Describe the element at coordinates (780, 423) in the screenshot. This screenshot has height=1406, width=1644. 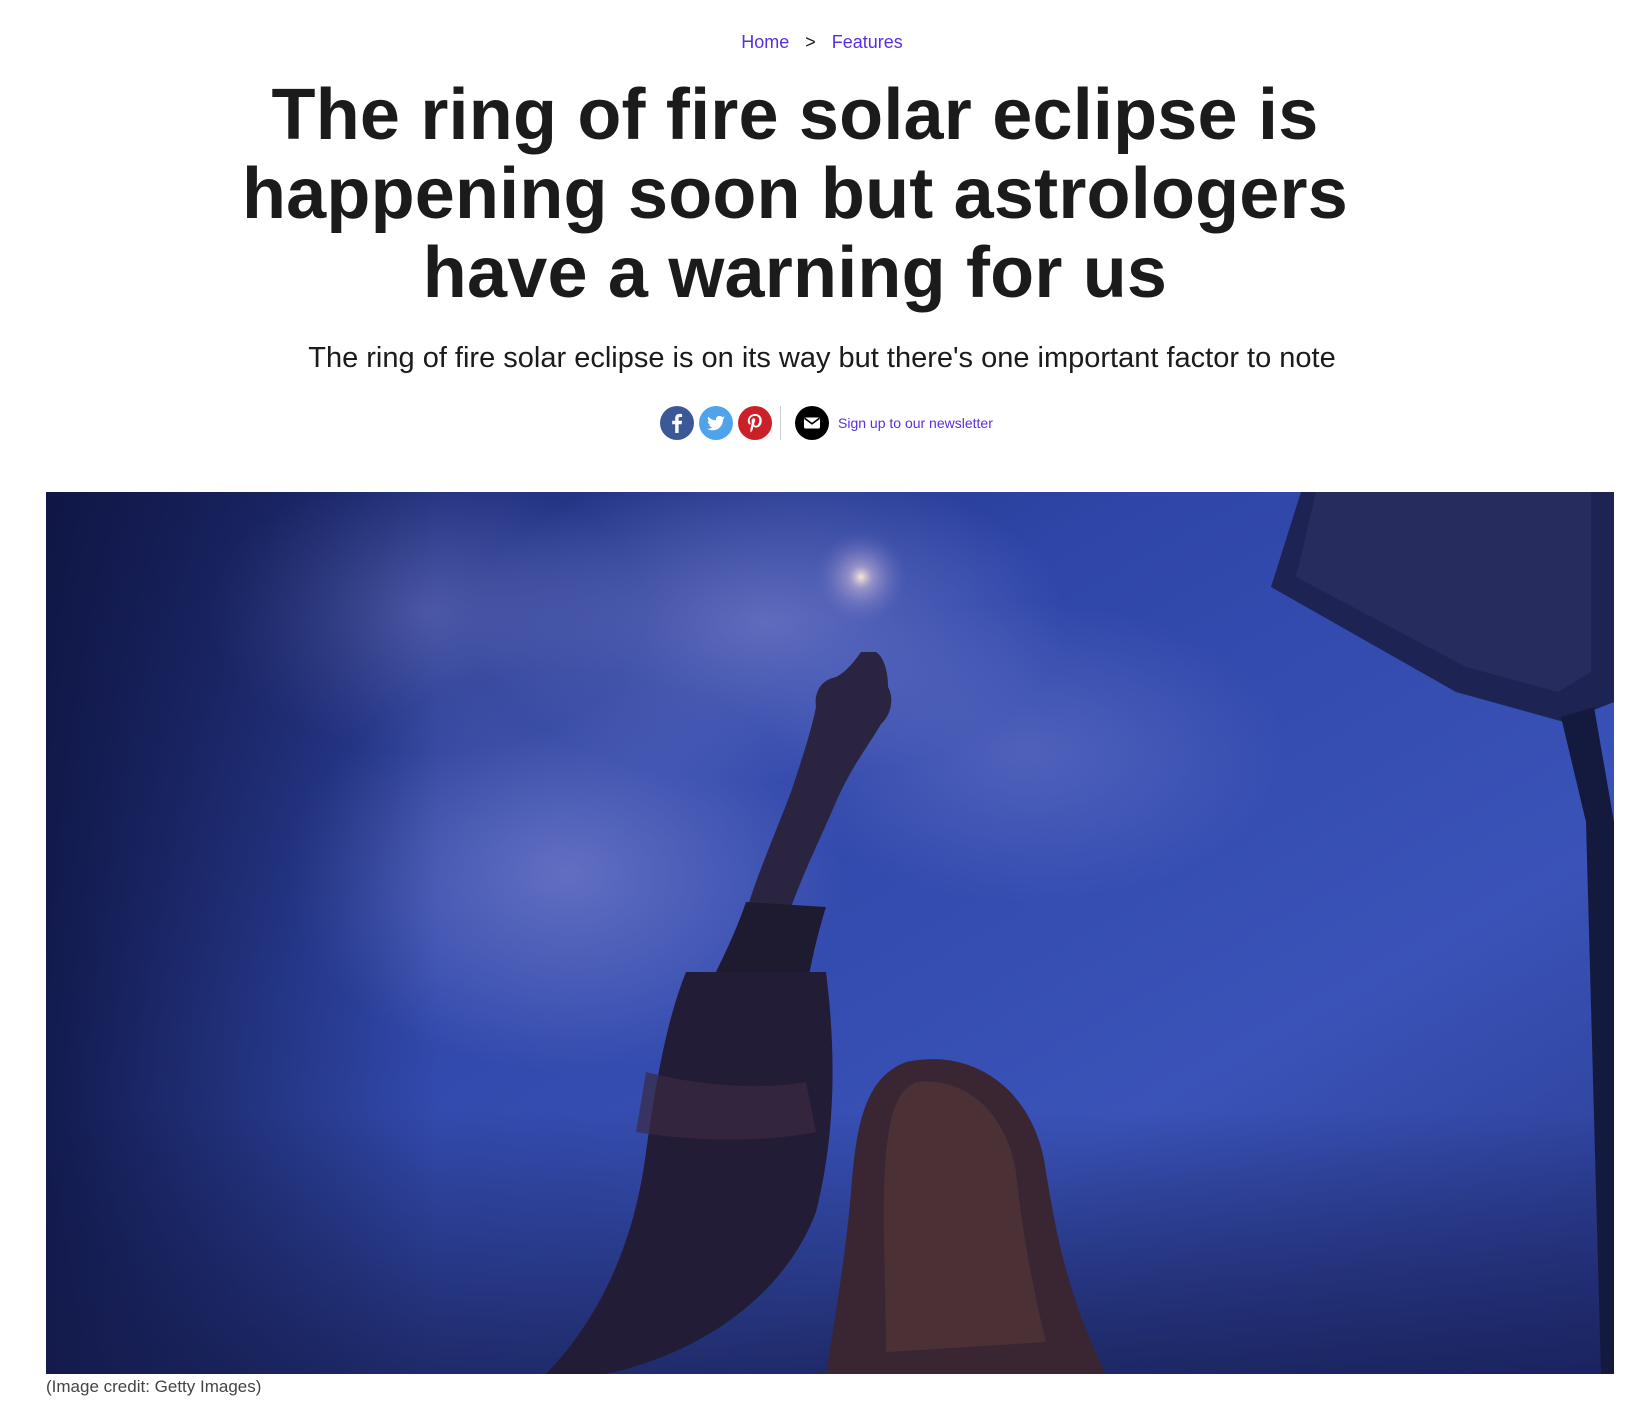
I see `share-divider` at that location.